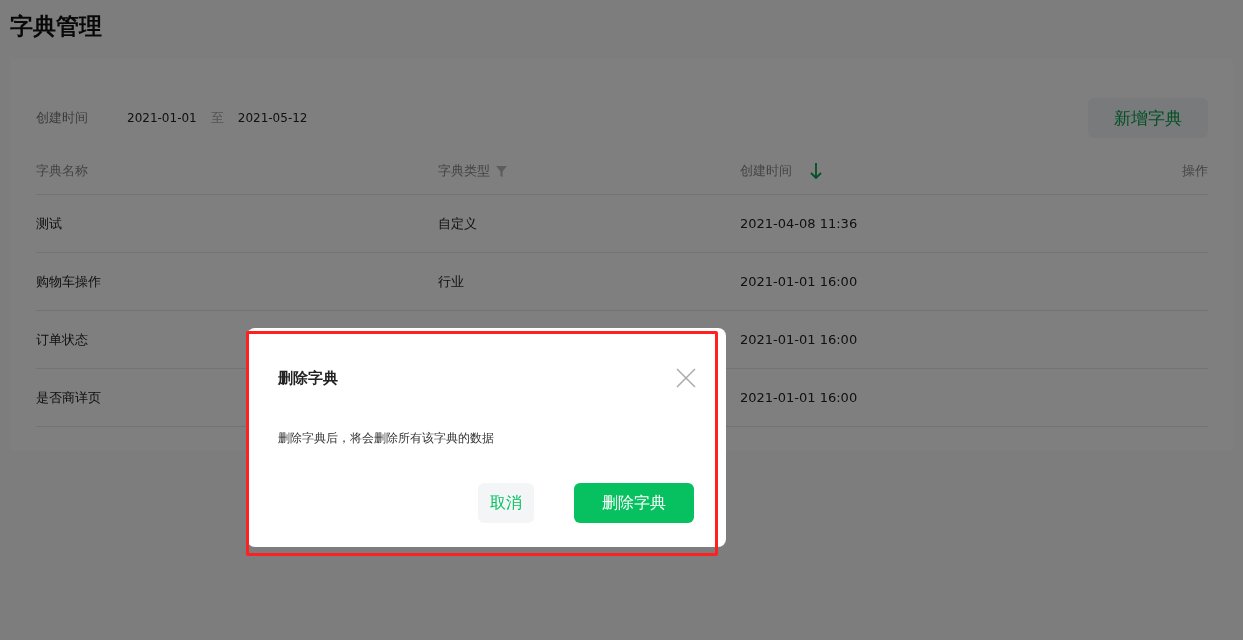 The image size is (1243, 640). What do you see at coordinates (62, 171) in the screenshot?
I see `column-header: 字典名称` at bounding box center [62, 171].